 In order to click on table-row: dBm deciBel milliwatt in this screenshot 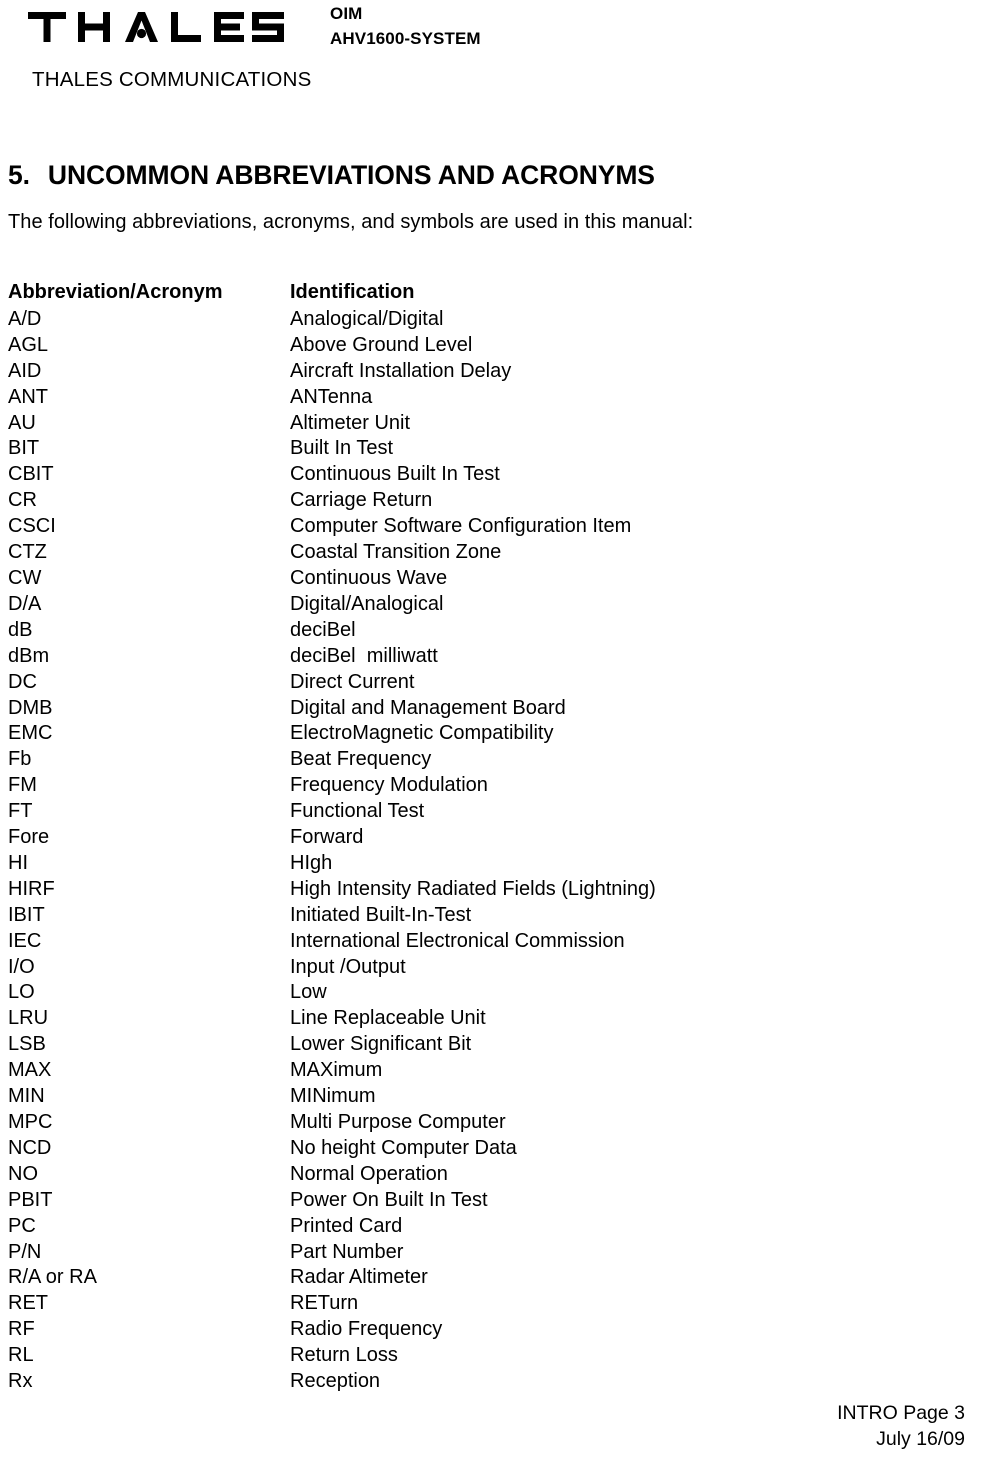, I will do `click(458, 657)`.